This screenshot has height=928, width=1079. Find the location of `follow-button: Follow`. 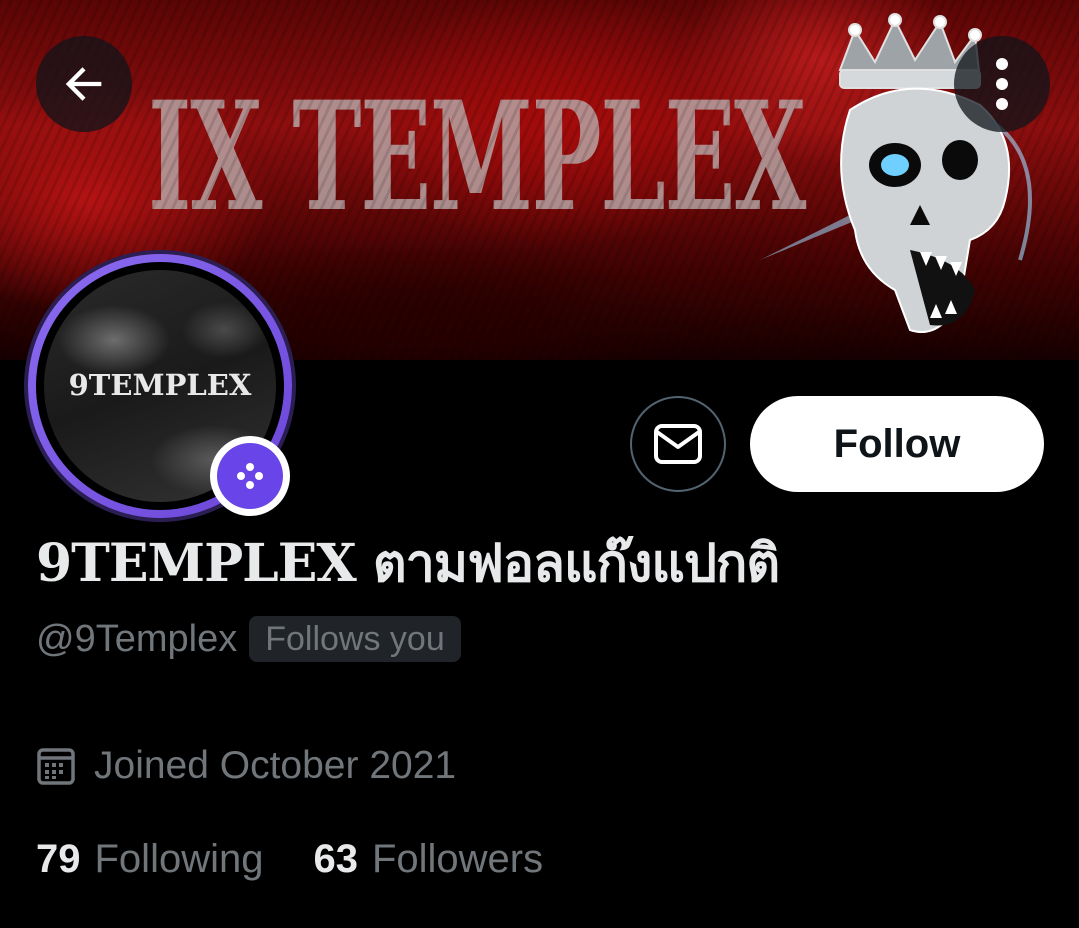

follow-button: Follow is located at coordinates (897, 444).